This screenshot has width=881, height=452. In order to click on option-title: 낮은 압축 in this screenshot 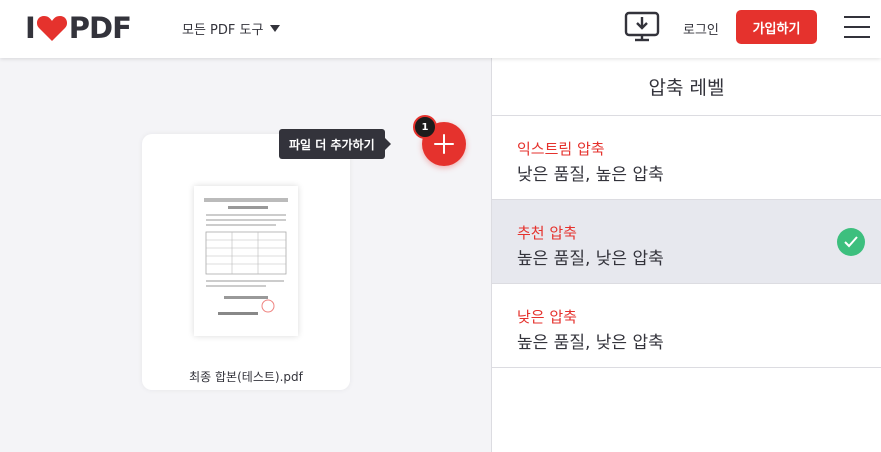, I will do `click(547, 317)`.